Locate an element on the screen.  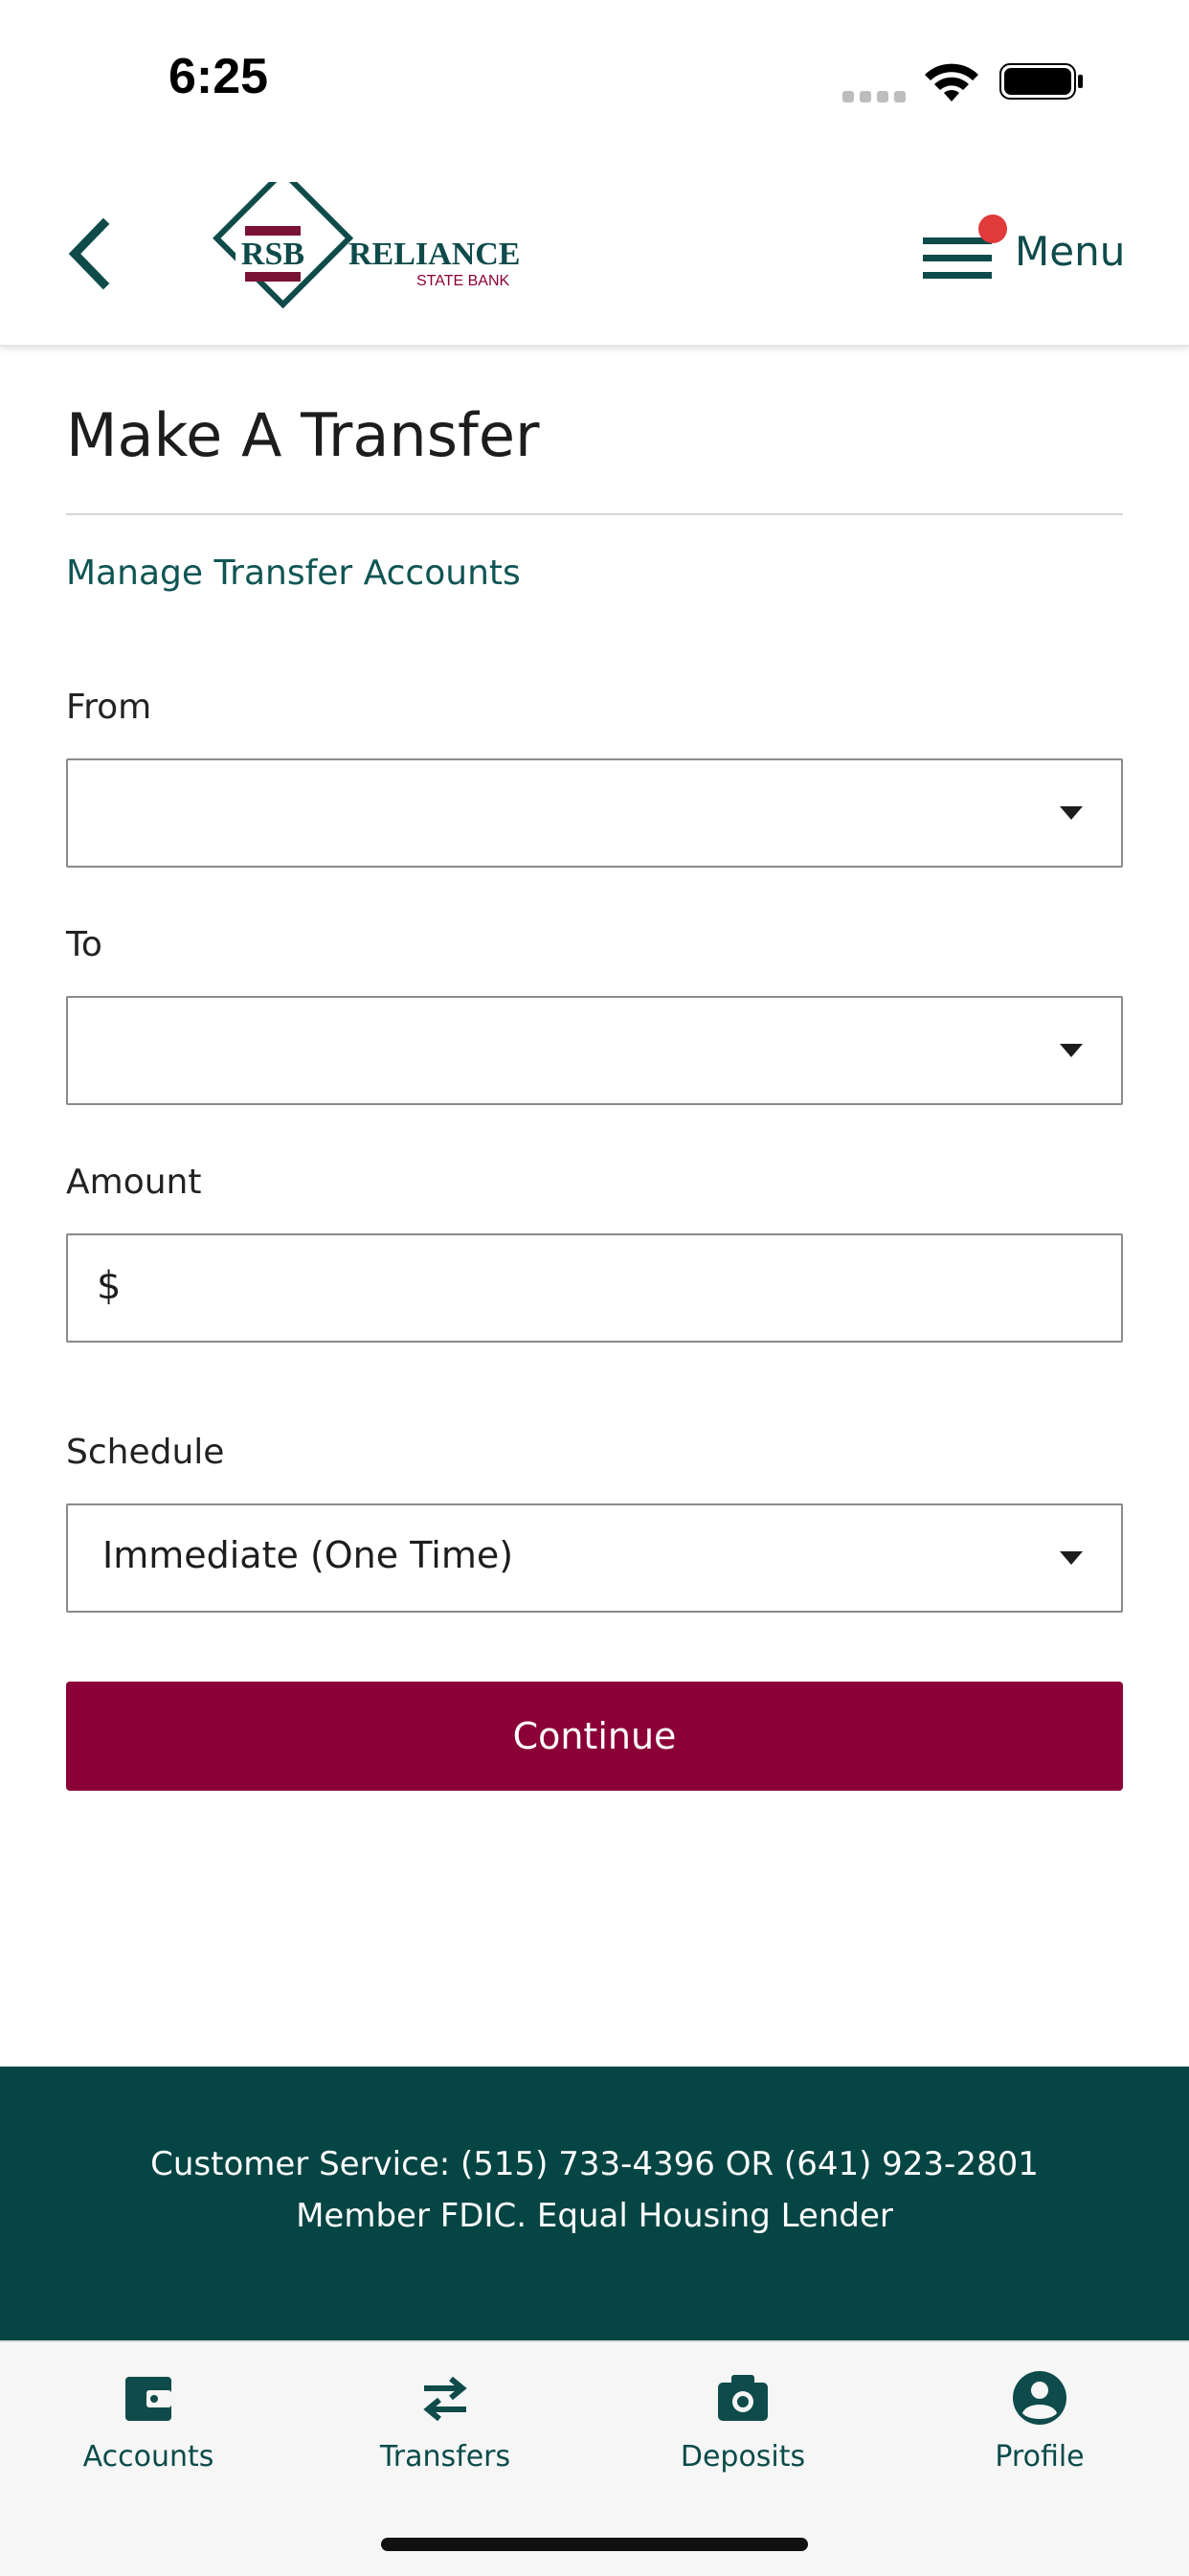
currency-prefix: $ is located at coordinates (109, 1286).